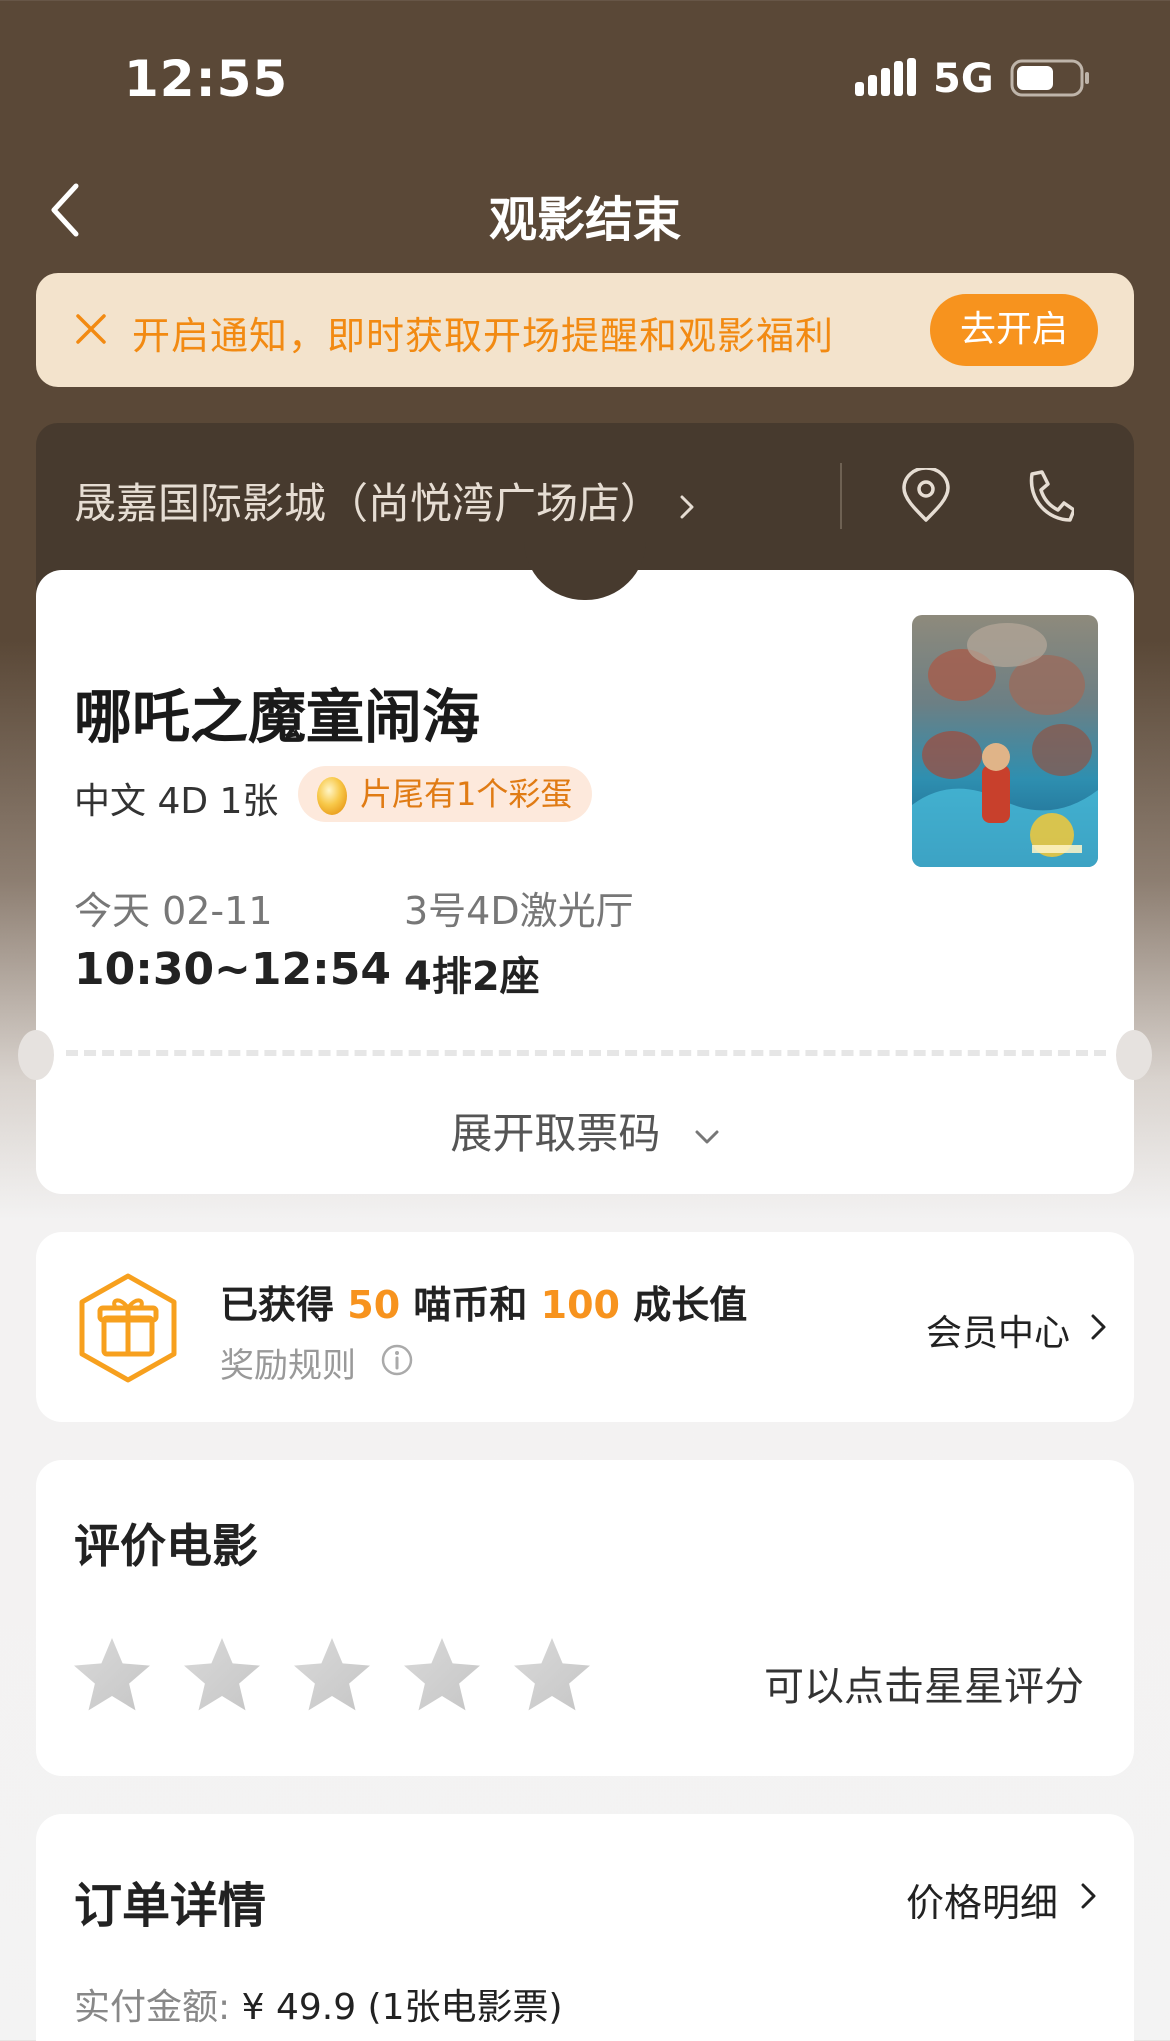 This screenshot has height=2041, width=1170. What do you see at coordinates (584, 220) in the screenshot?
I see `page-title: 观影结束` at bounding box center [584, 220].